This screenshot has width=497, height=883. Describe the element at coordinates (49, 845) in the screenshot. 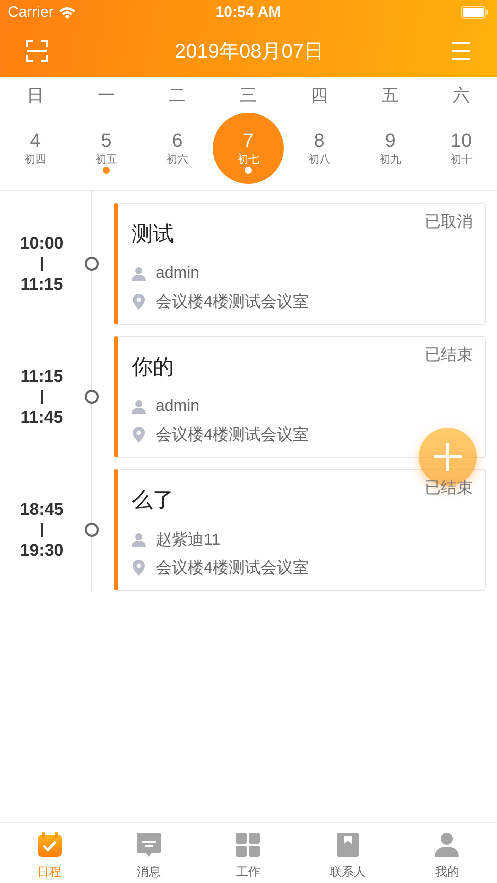

I see `calendar-check-icon` at that location.